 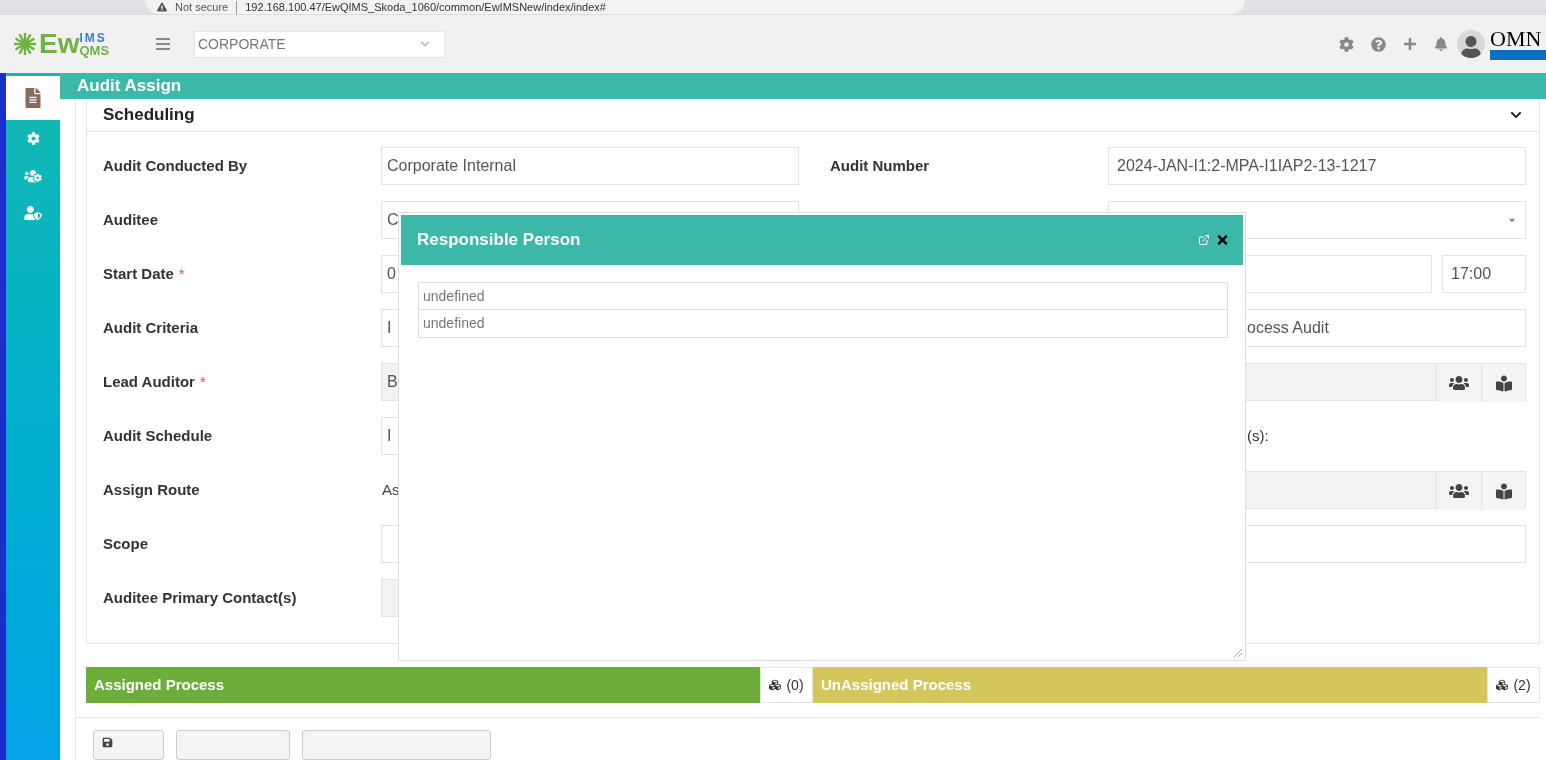 I want to click on notification-icon, so click(x=1441, y=44).